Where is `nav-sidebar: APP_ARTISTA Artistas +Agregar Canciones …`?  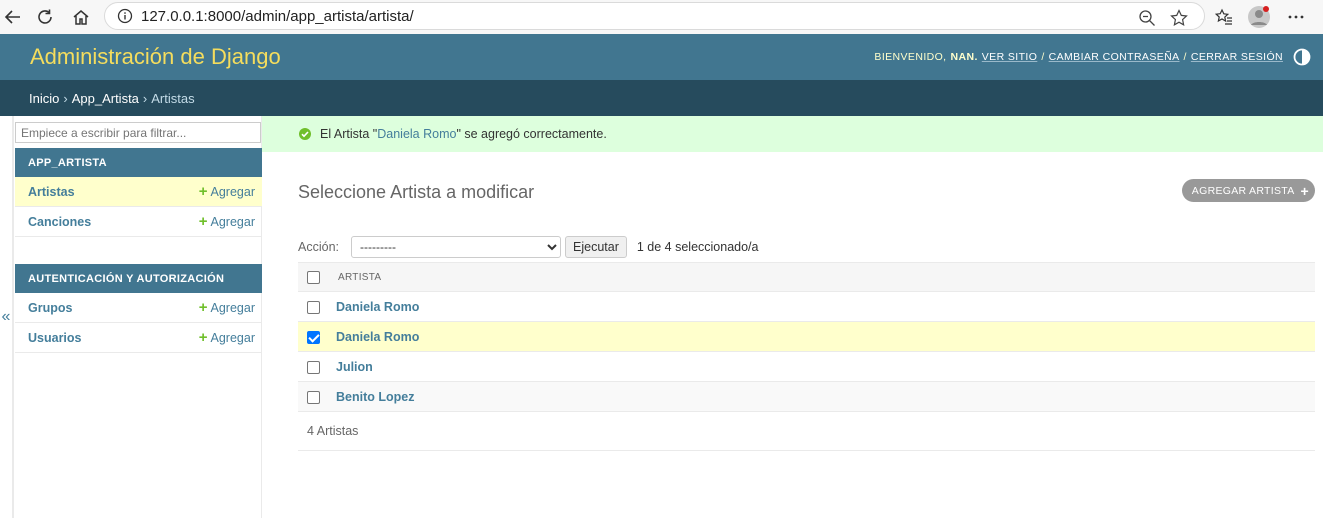 nav-sidebar: APP_ARTISTA Artistas +Agregar Canciones … is located at coordinates (137, 317).